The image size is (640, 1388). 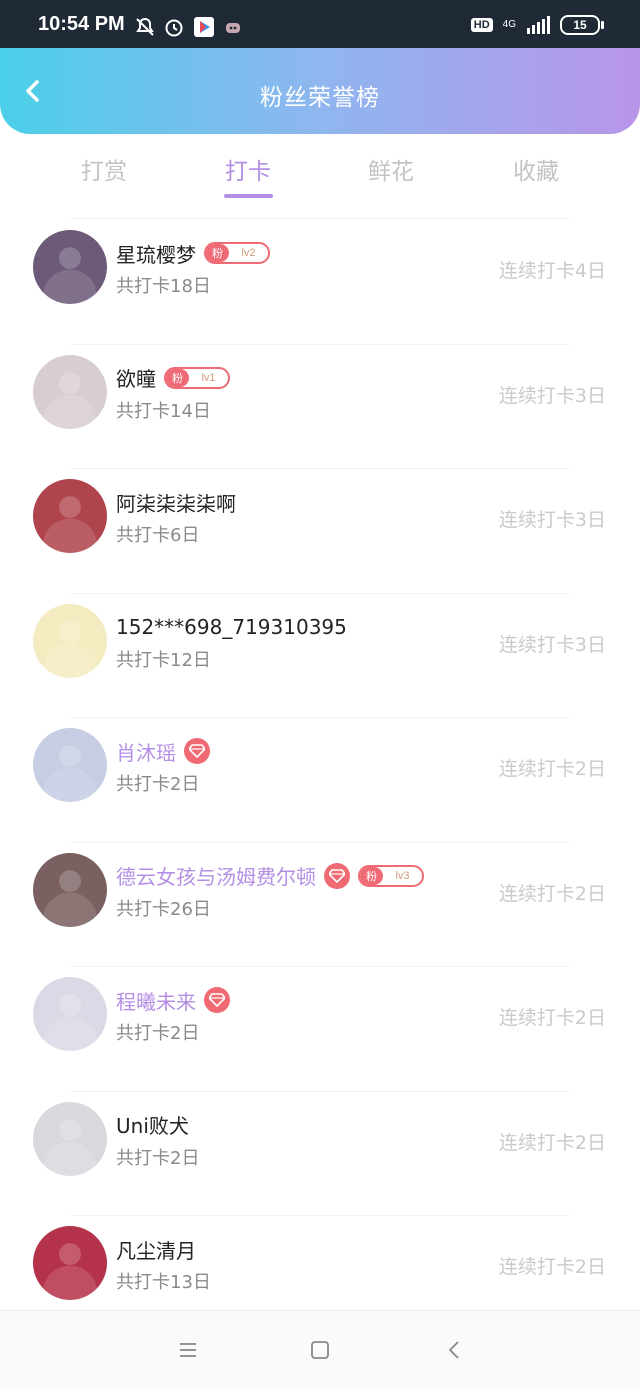 What do you see at coordinates (320, 407) in the screenshot?
I see `list-item: 欲瞳 粉 lv1 共打卡14日 连续打卡3日` at bounding box center [320, 407].